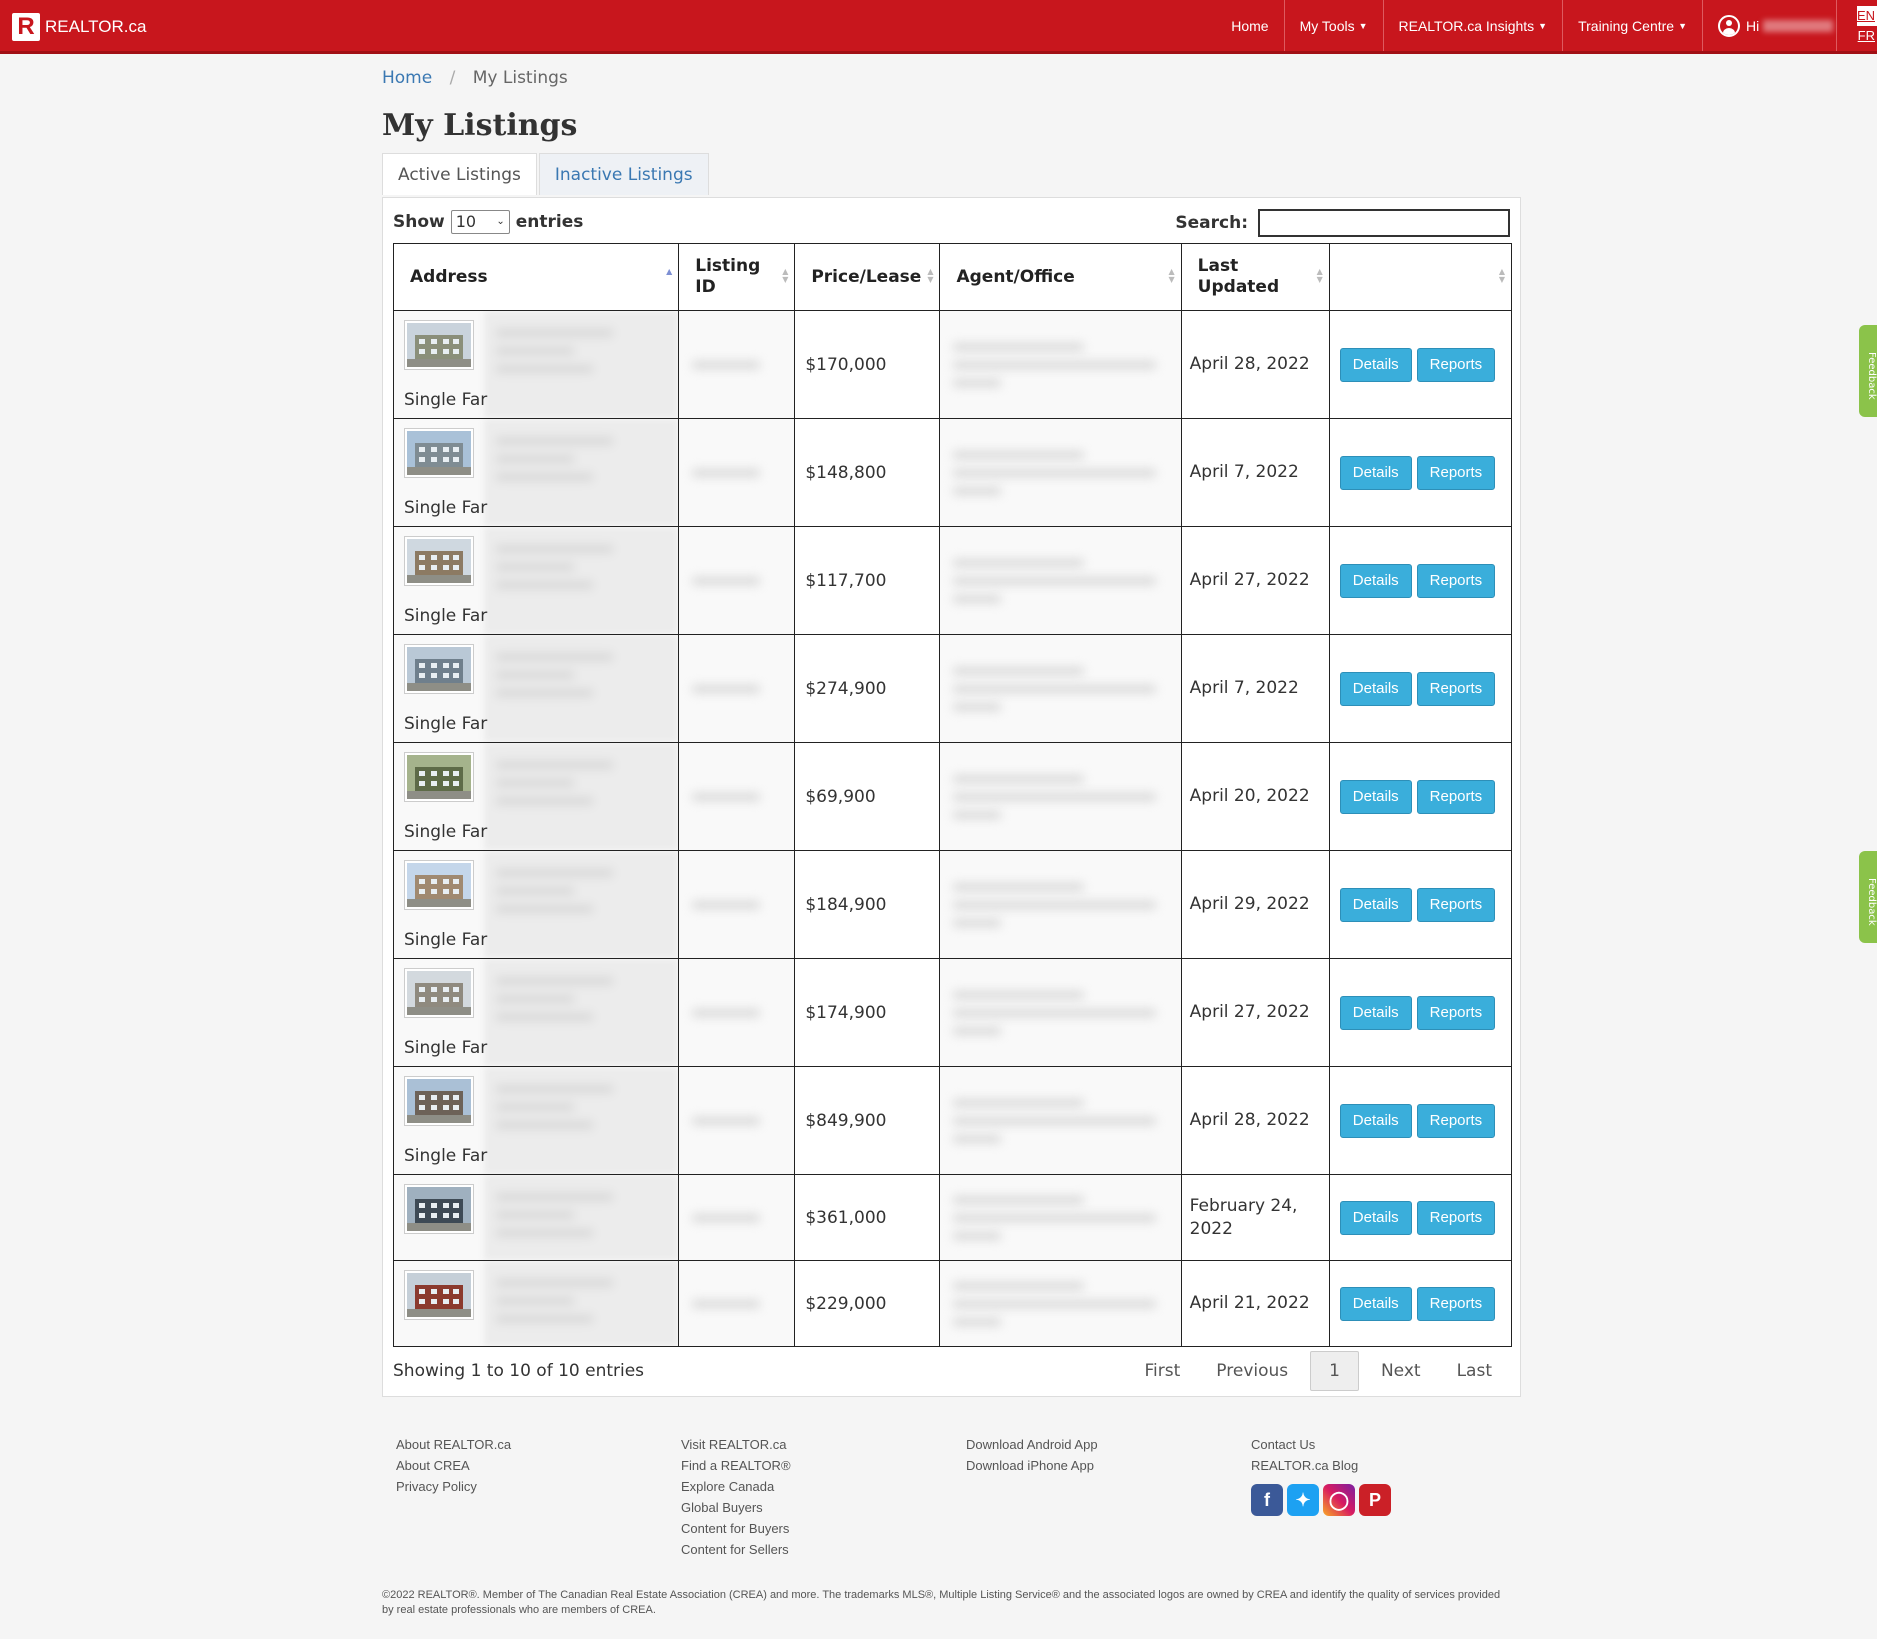 This screenshot has height=1639, width=1877. Describe the element at coordinates (480, 222) in the screenshot. I see `entries-select: 10 ⌄` at that location.